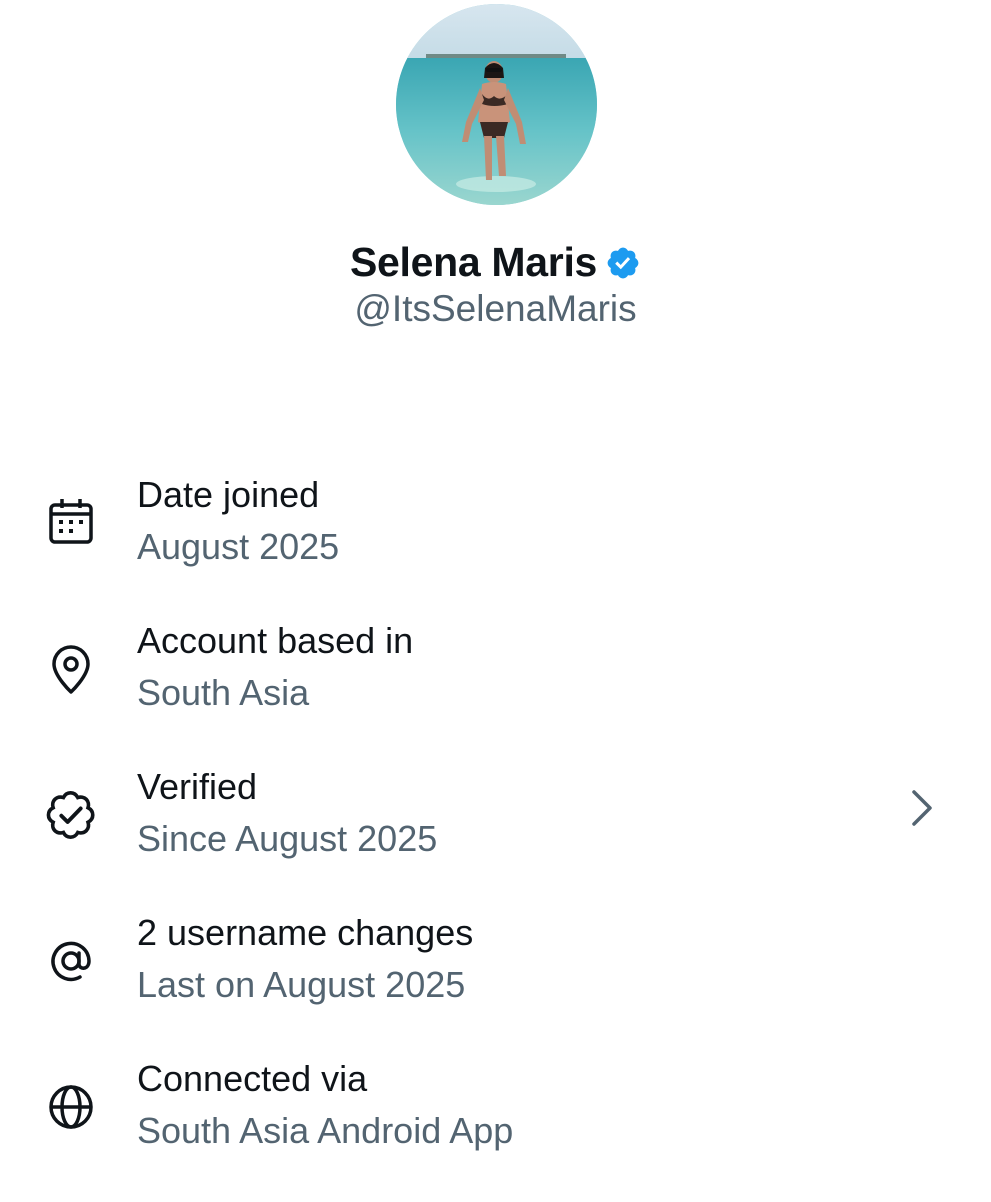 The width and height of the screenshot is (991, 1202). What do you see at coordinates (71, 669) in the screenshot?
I see `location-pin-icon` at bounding box center [71, 669].